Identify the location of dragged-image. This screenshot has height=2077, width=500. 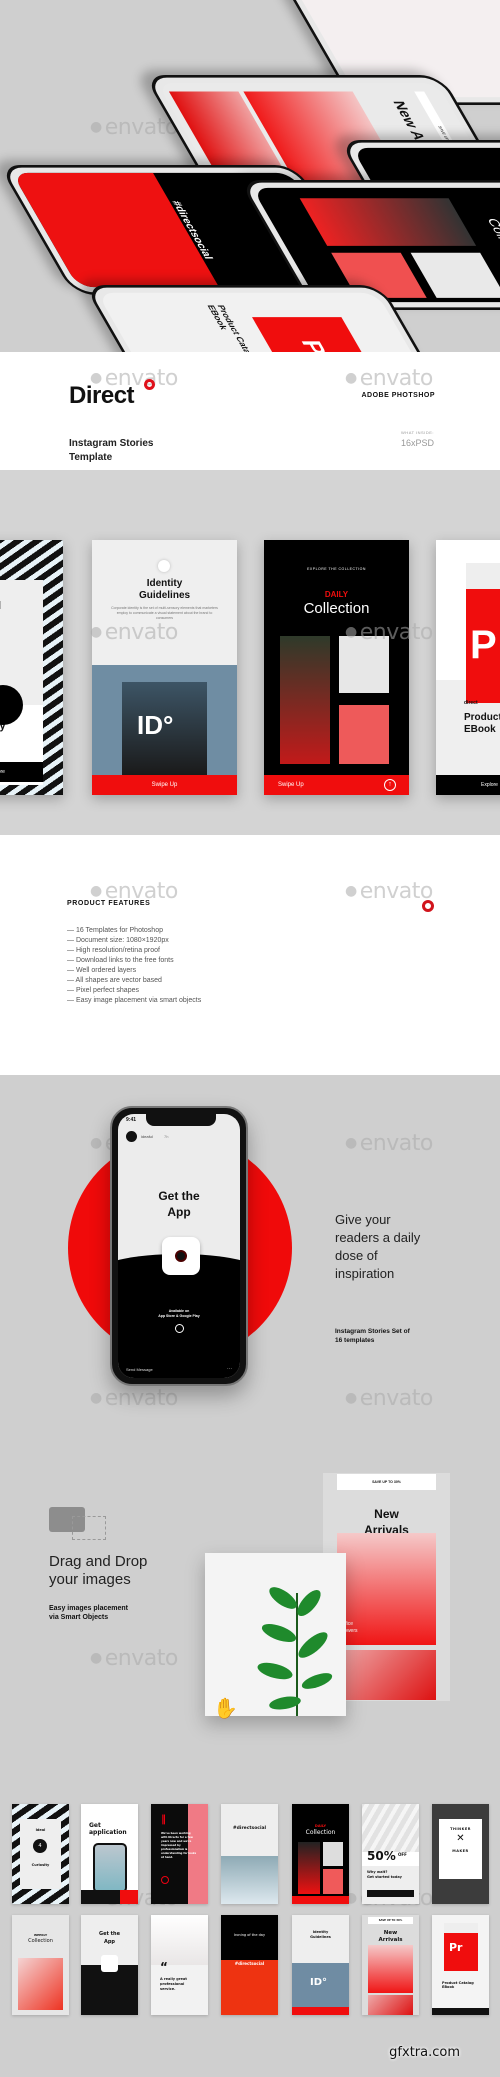
(275, 1634).